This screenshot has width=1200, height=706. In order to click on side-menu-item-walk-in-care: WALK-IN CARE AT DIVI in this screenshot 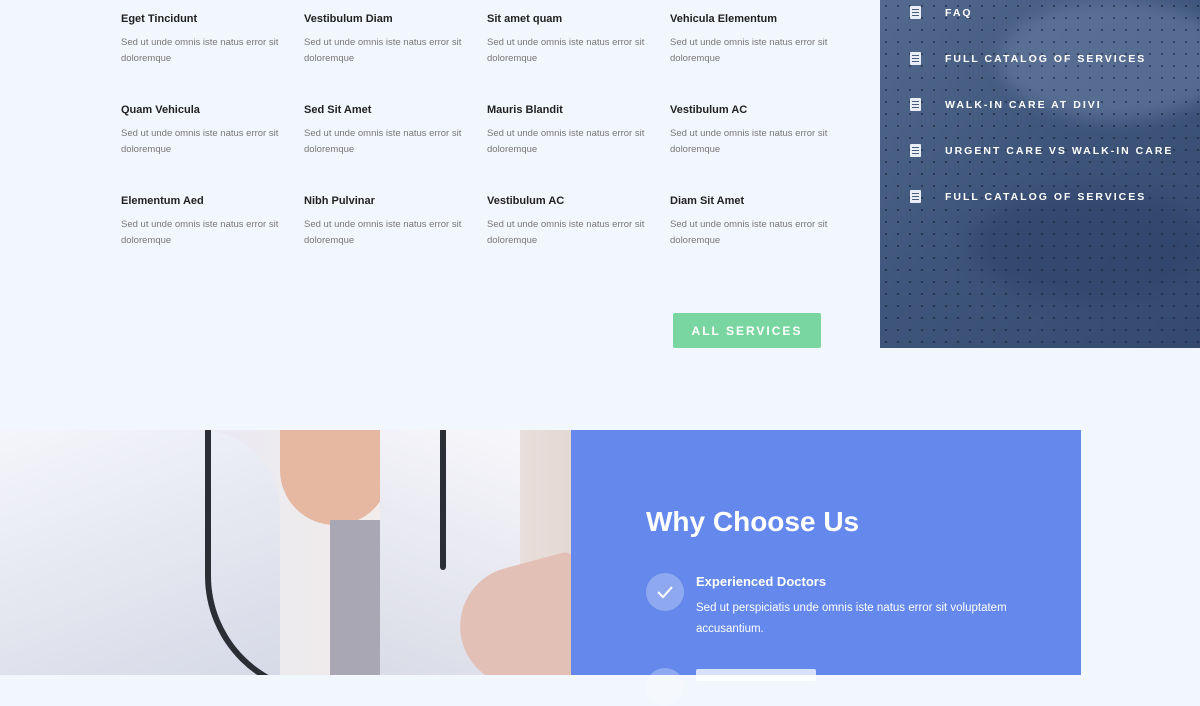, I will do `click(1006, 104)`.